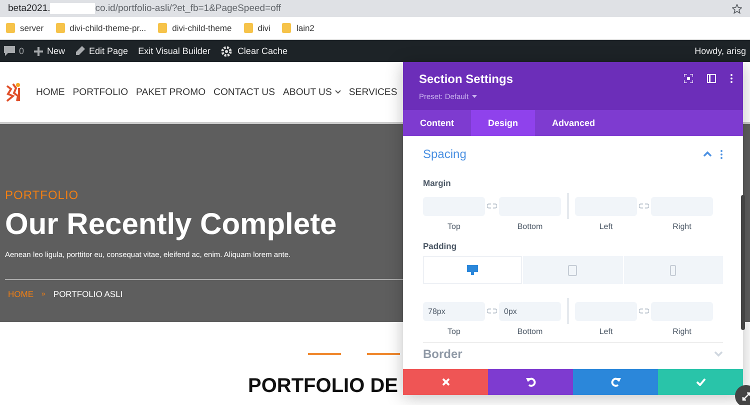 This screenshot has width=750, height=405. Describe the element at coordinates (720, 51) in the screenshot. I see `greeting-text: Howdy, arisg` at that location.